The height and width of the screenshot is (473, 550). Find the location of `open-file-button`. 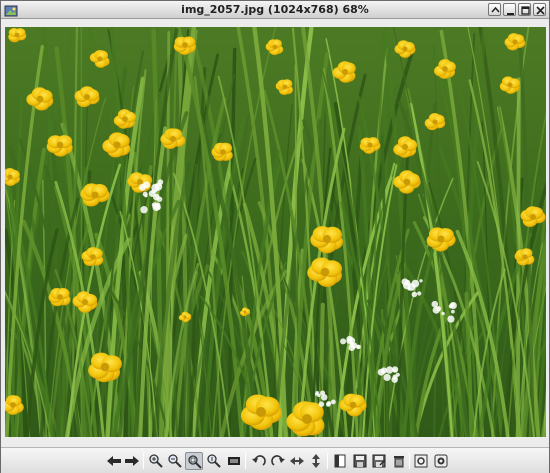

open-file-button is located at coordinates (340, 461).